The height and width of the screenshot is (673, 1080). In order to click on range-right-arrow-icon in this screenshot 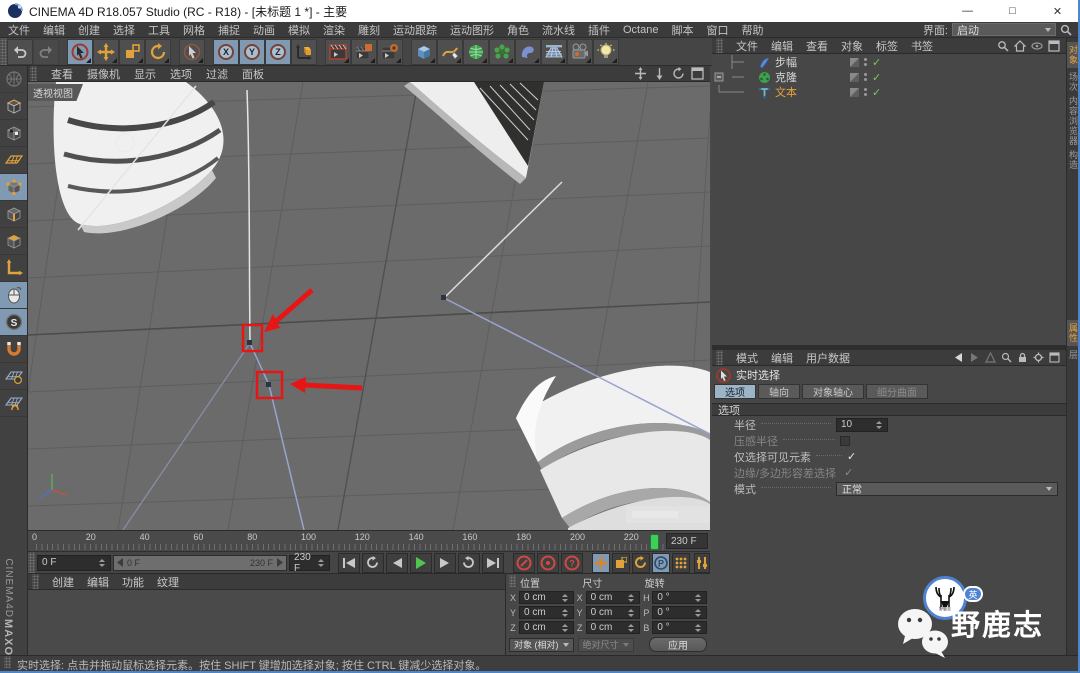, I will do `click(280, 562)`.